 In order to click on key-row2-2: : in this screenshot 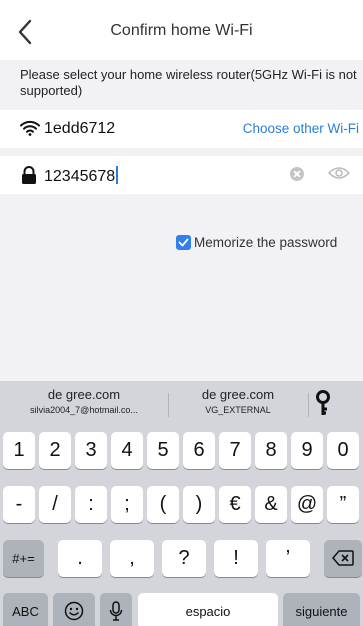, I will do `click(91, 504)`.